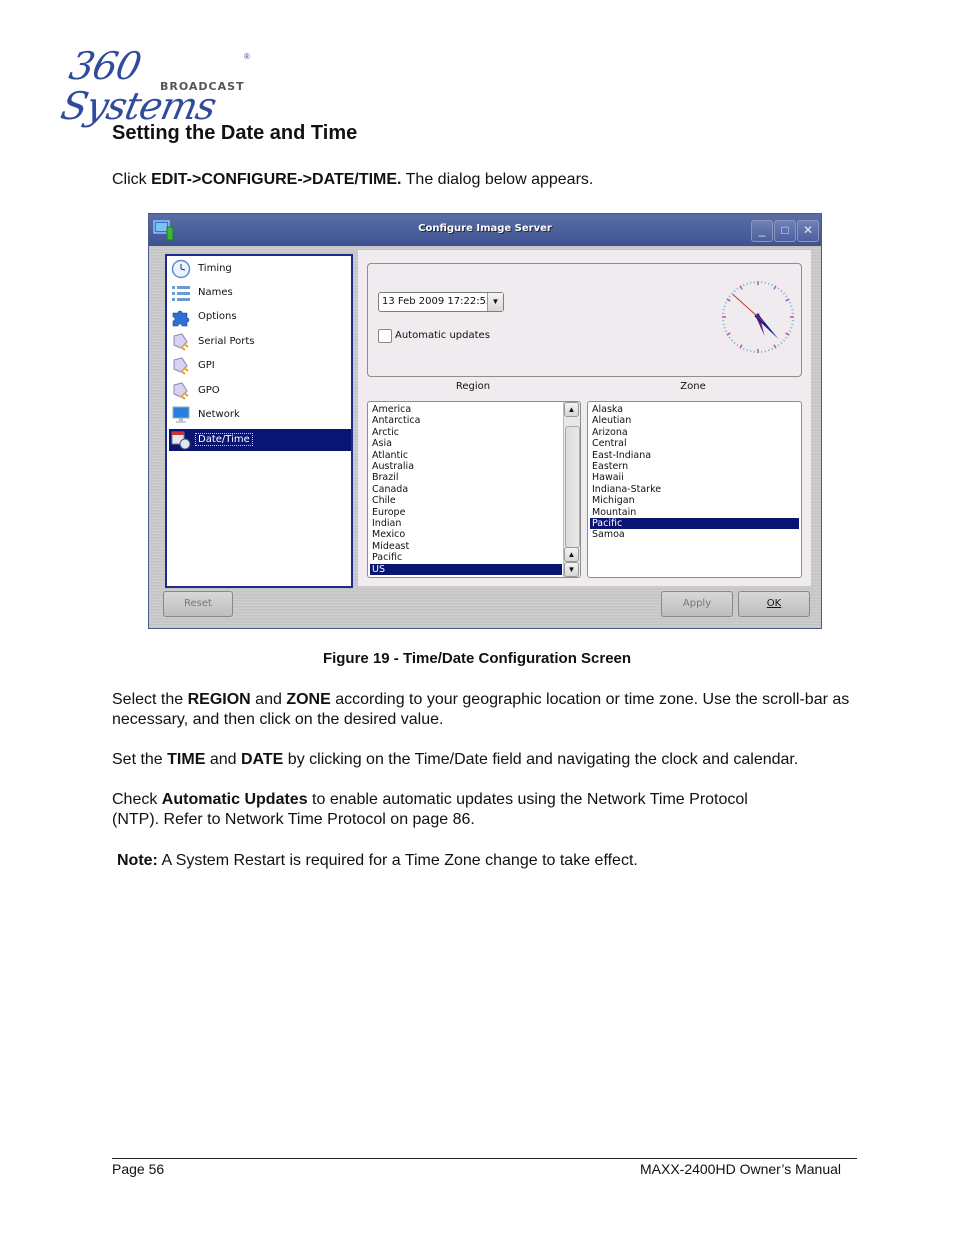 This screenshot has width=954, height=1235. What do you see at coordinates (215, 292) in the screenshot?
I see `nav-item-label: Names` at bounding box center [215, 292].